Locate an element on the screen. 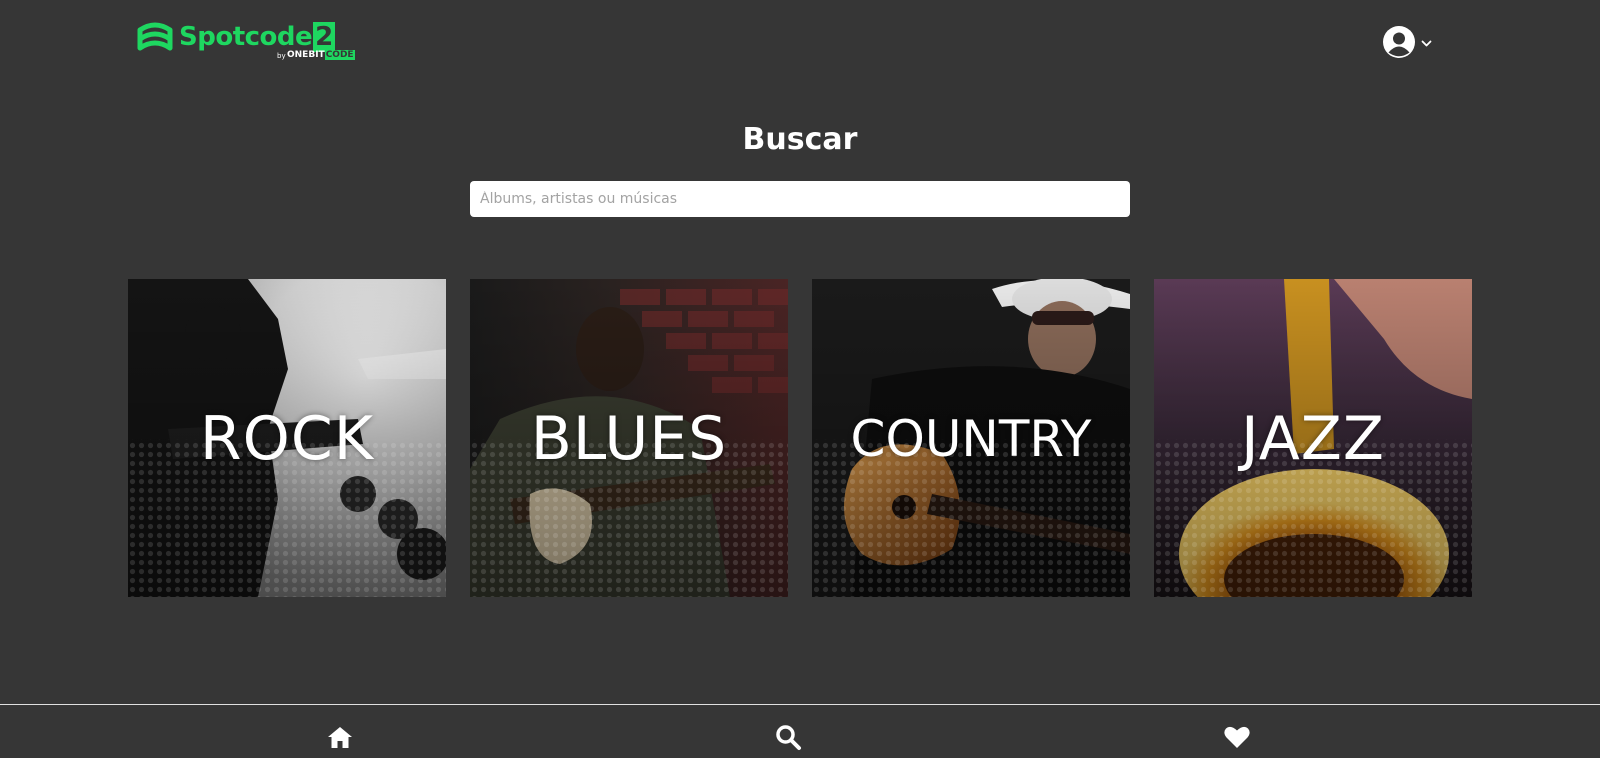 The width and height of the screenshot is (1600, 758). logo-brand-name: ONEBIT is located at coordinates (306, 55).